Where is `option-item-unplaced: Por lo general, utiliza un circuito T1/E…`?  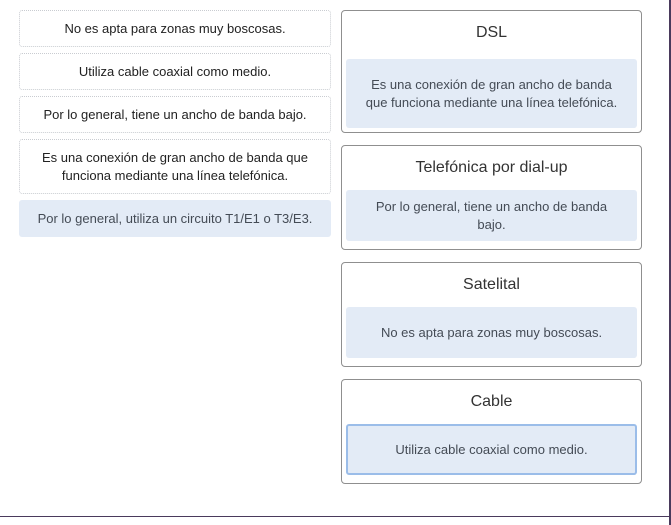
option-item-unplaced: Por lo general, utiliza un circuito T1/E… is located at coordinates (175, 218).